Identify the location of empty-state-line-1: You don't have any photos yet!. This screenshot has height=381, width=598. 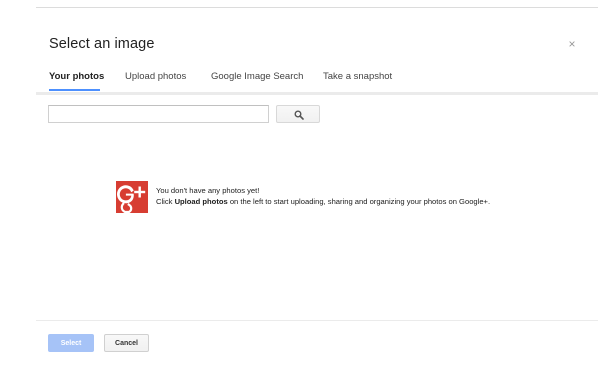
(208, 190).